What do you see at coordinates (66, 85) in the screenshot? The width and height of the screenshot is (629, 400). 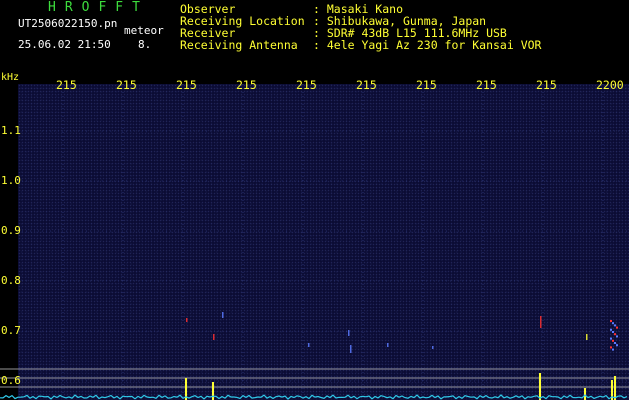 I see `time-label-1: 215` at bounding box center [66, 85].